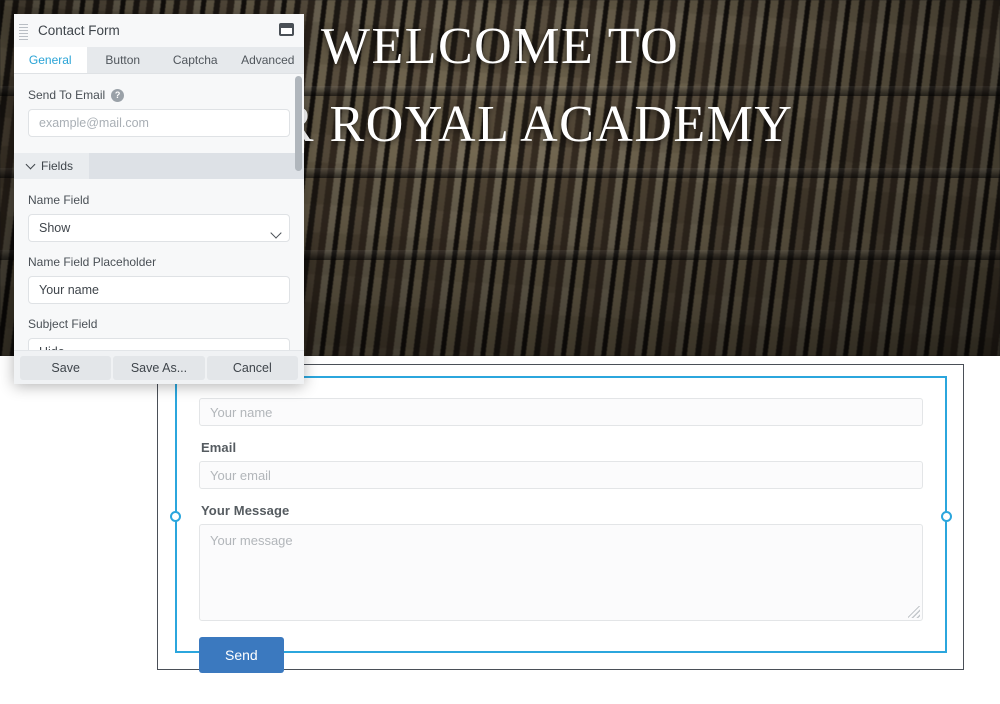 This screenshot has height=704, width=1000. Describe the element at coordinates (195, 60) in the screenshot. I see `tab-captcha: Captcha` at that location.